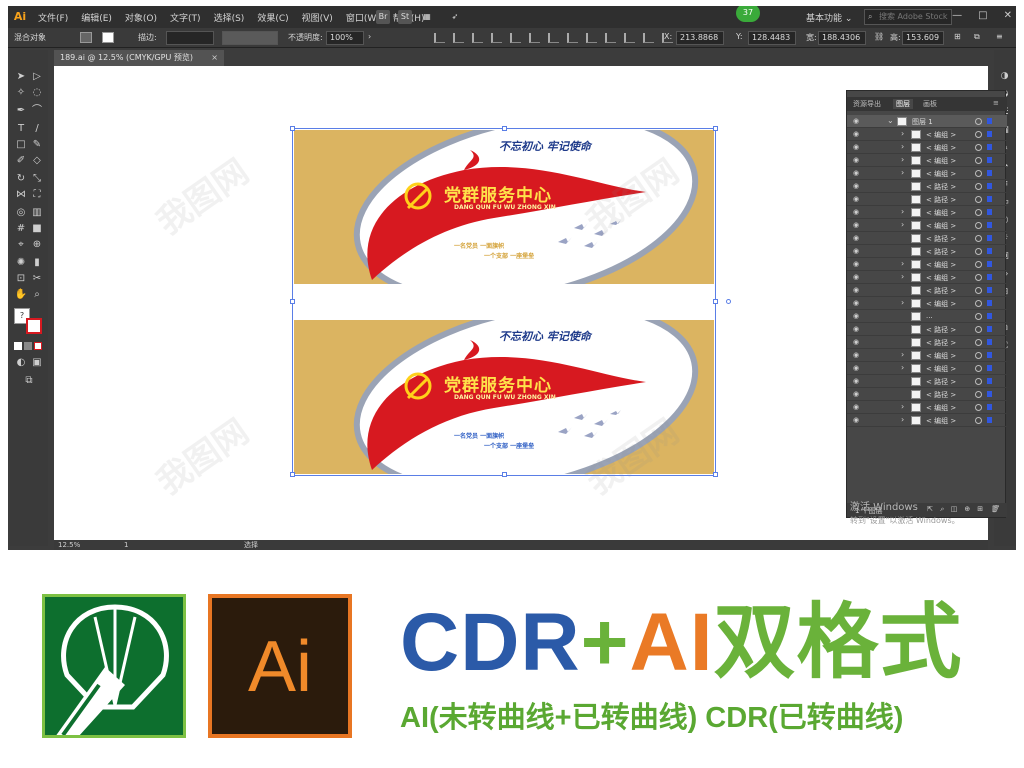  I want to click on menu-select: 选择(S), so click(229, 17).